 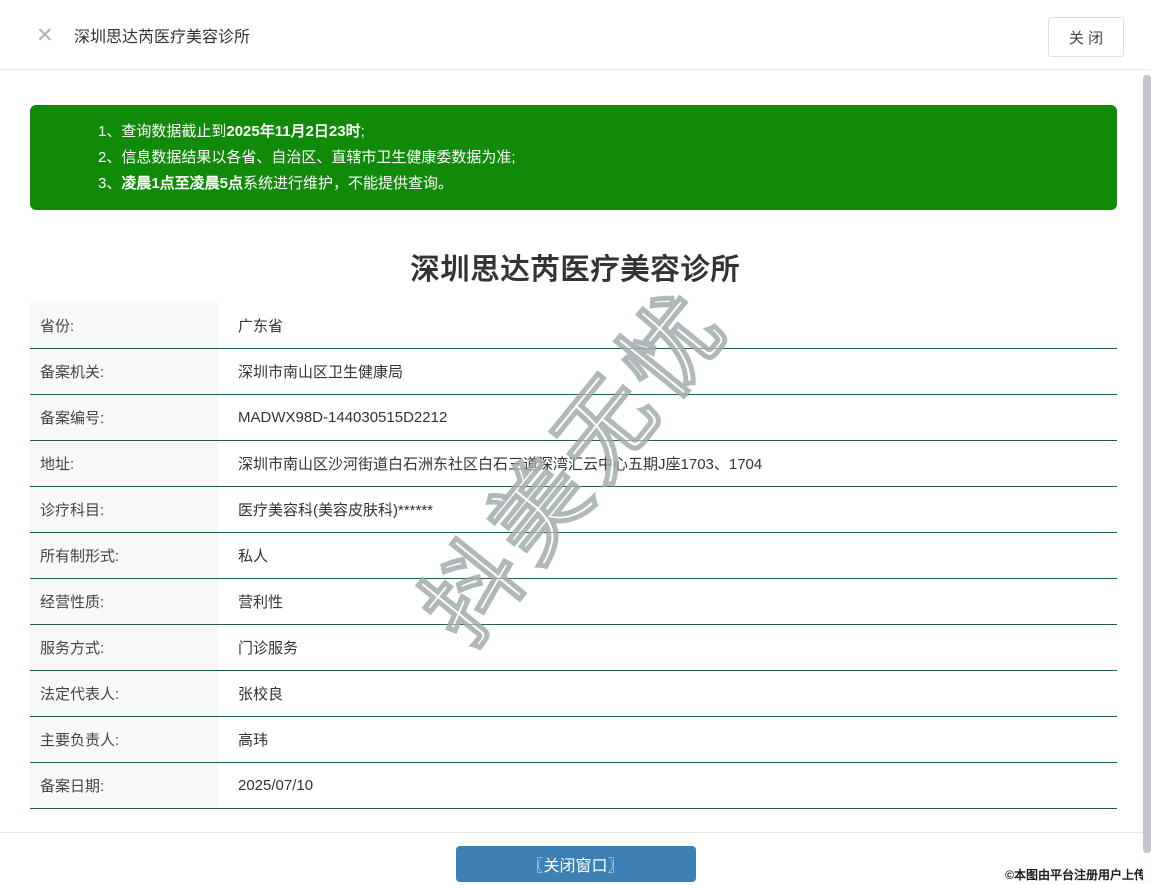 I want to click on row-value: MADWX98D-144030515D2212, so click(x=343, y=417).